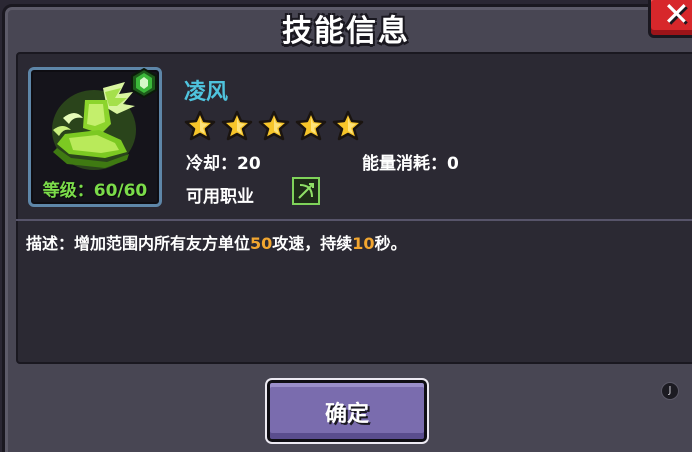 Image resolution: width=692 pixels, height=452 pixels. What do you see at coordinates (144, 83) in the screenshot?
I see `green-gem-badge-icon` at bounding box center [144, 83].